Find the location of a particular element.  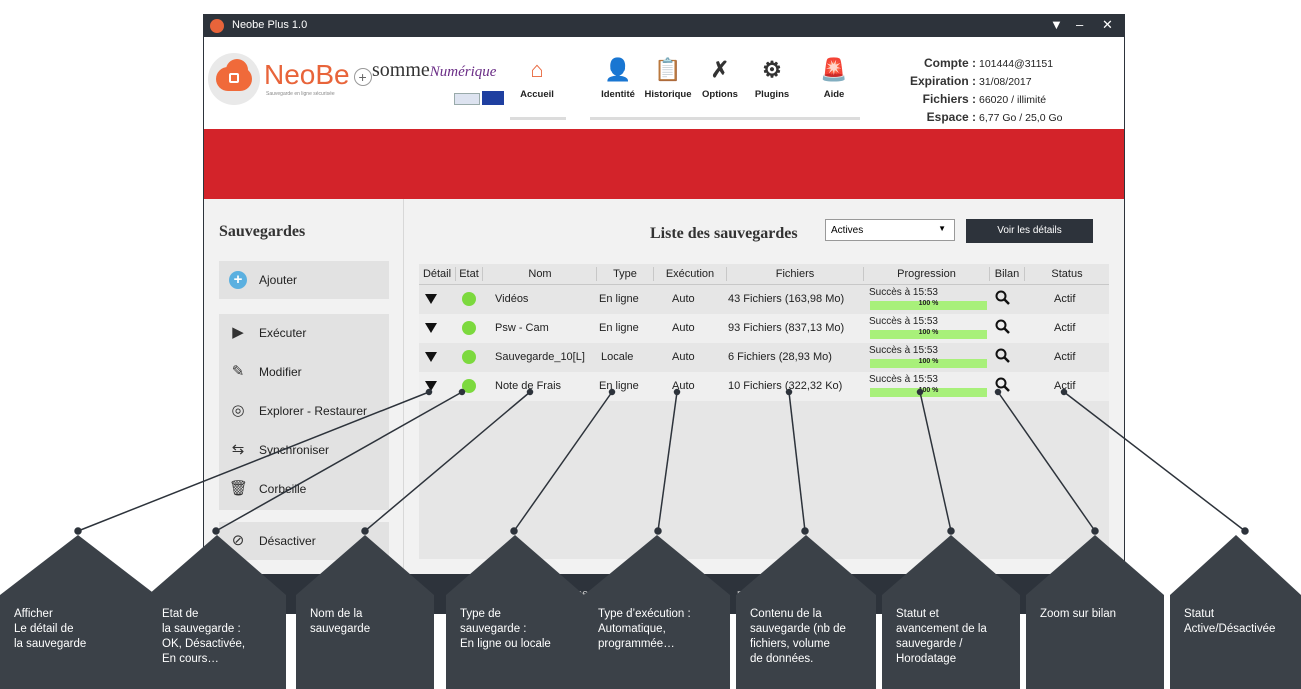

callout-type: Type de sauvegarde : En ligne ou locale is located at coordinates (515, 612).